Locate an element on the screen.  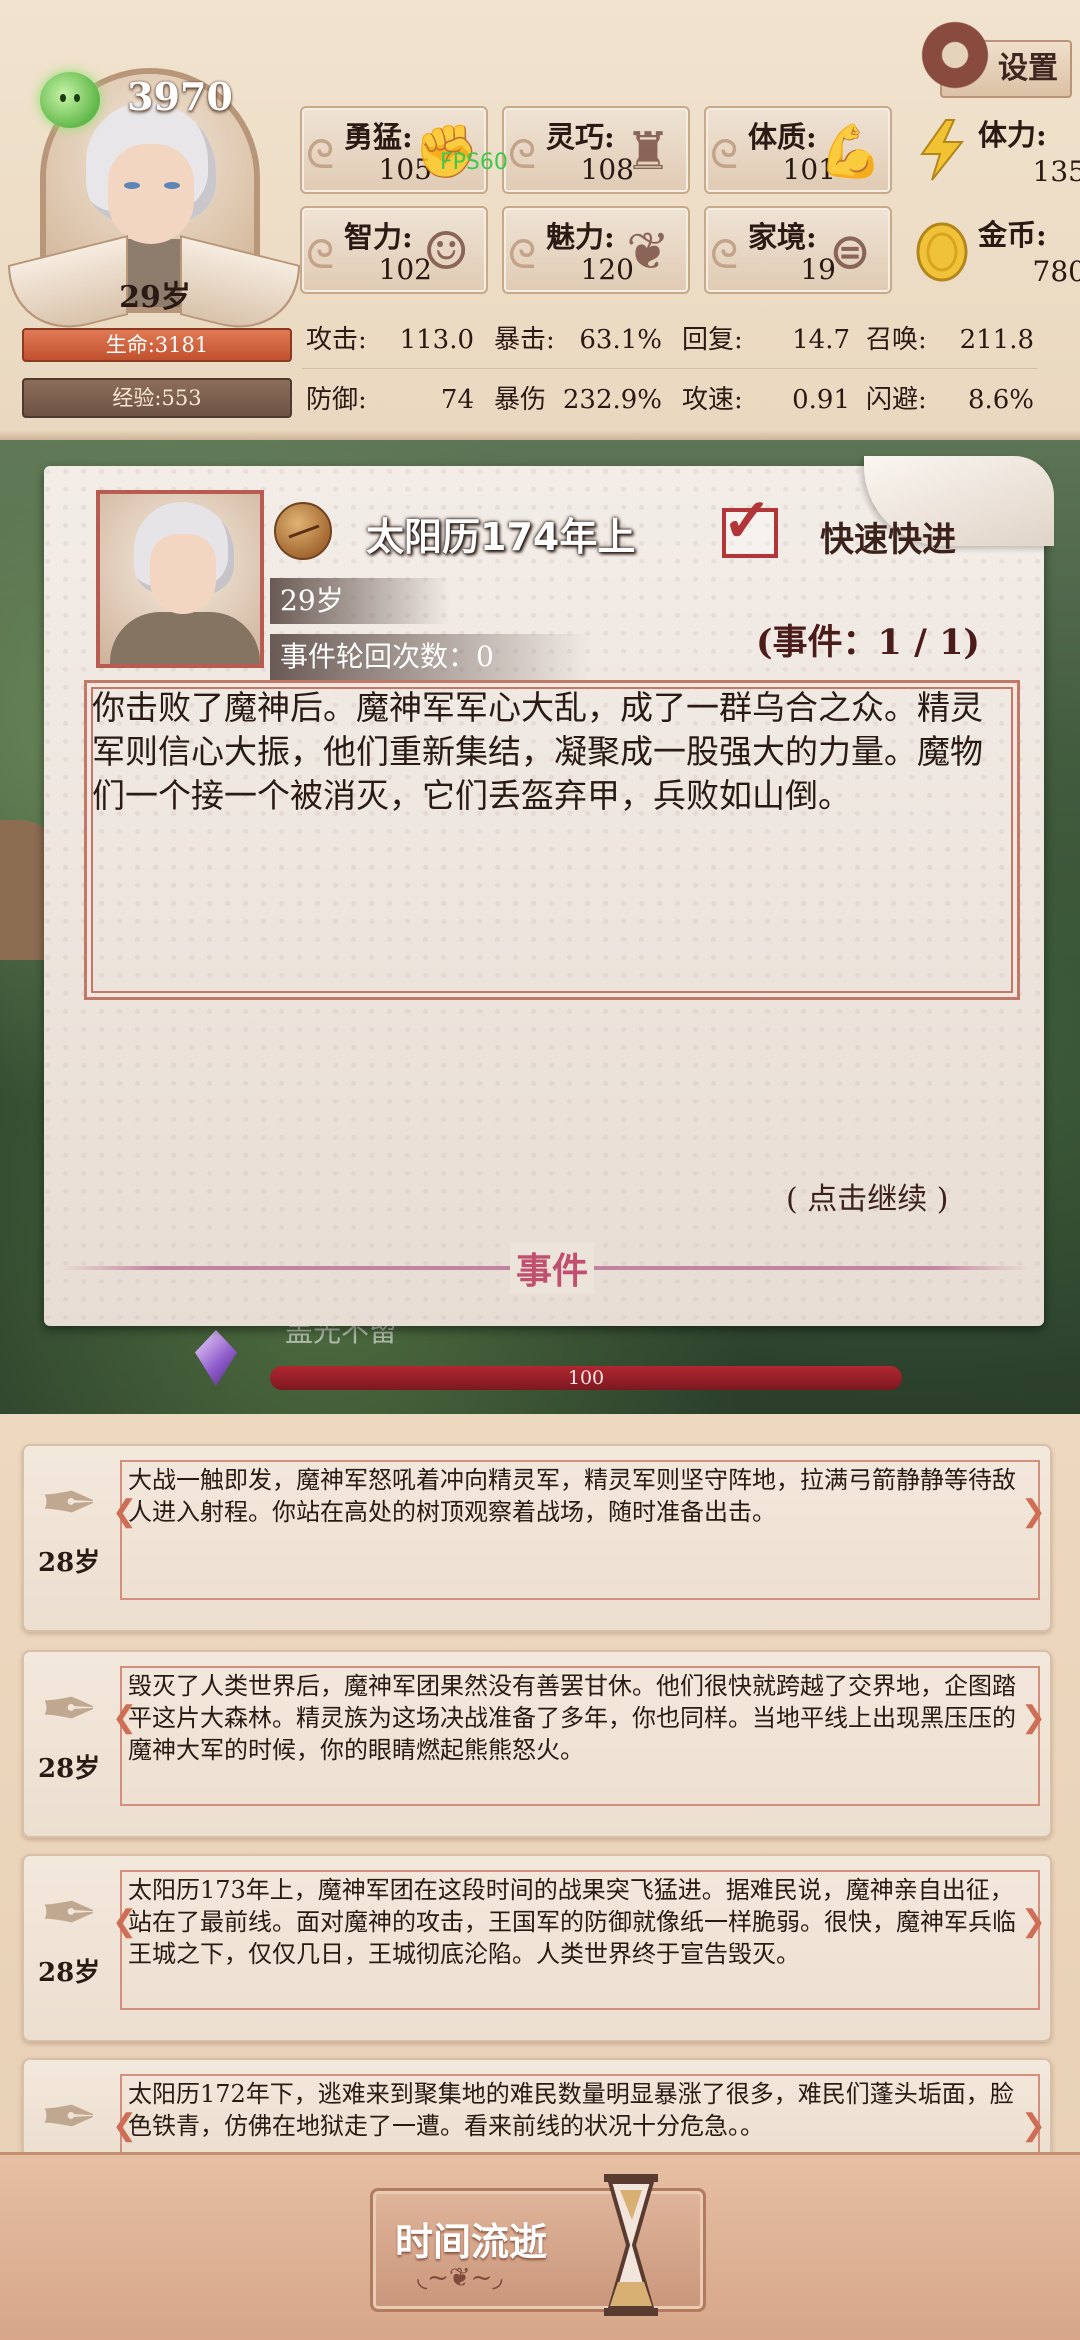
stat-agility: ᘓ 灵巧: 108 ♜ is located at coordinates (596, 150).